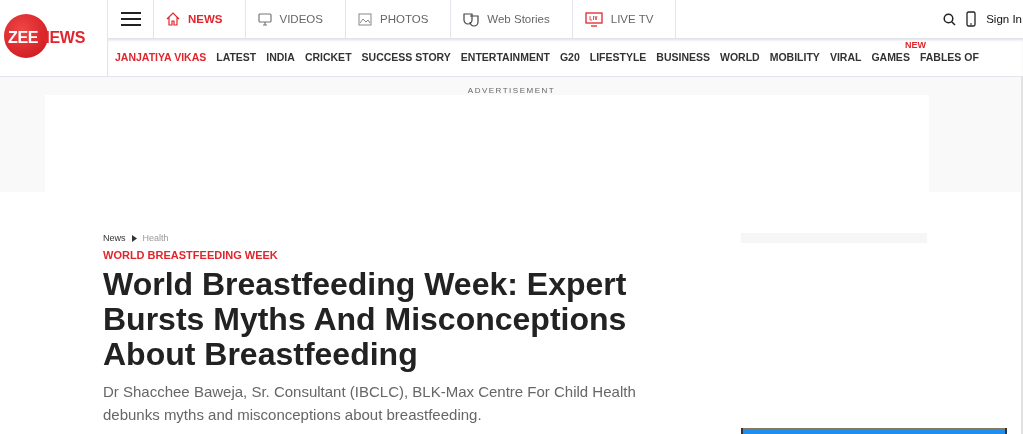 This screenshot has height=434, width=1023. What do you see at coordinates (794, 57) in the screenshot?
I see `category-link: MOBILITY` at bounding box center [794, 57].